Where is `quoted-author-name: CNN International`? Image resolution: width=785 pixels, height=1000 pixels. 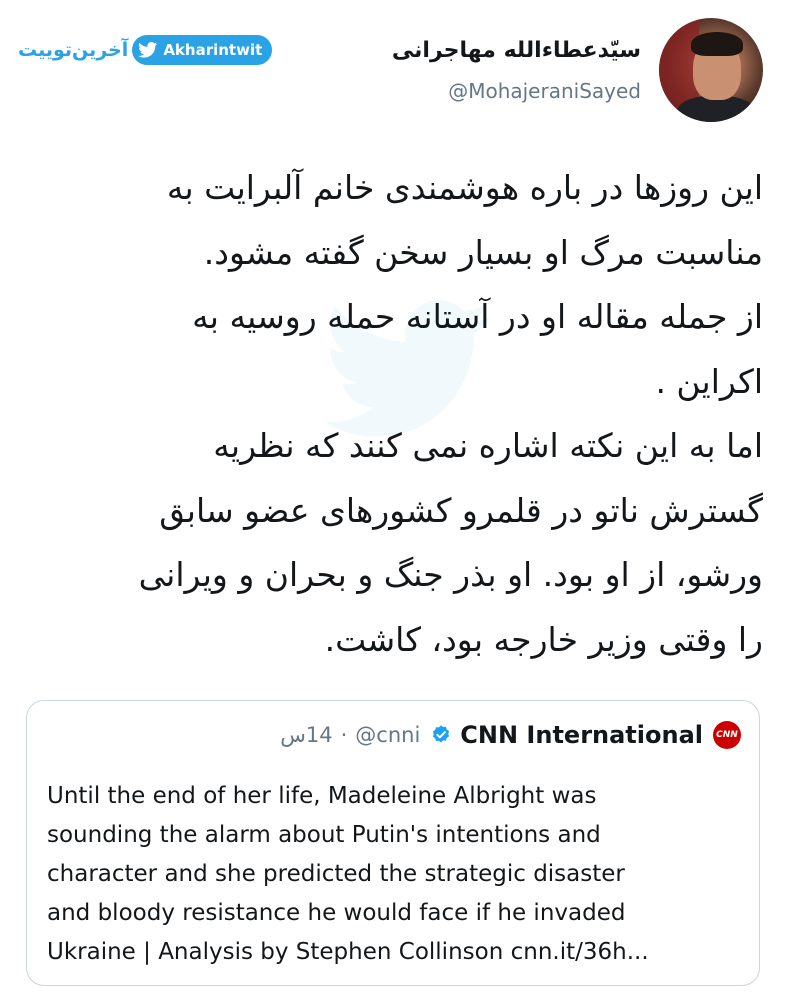
quoted-author-name: CNN International is located at coordinates (581, 735).